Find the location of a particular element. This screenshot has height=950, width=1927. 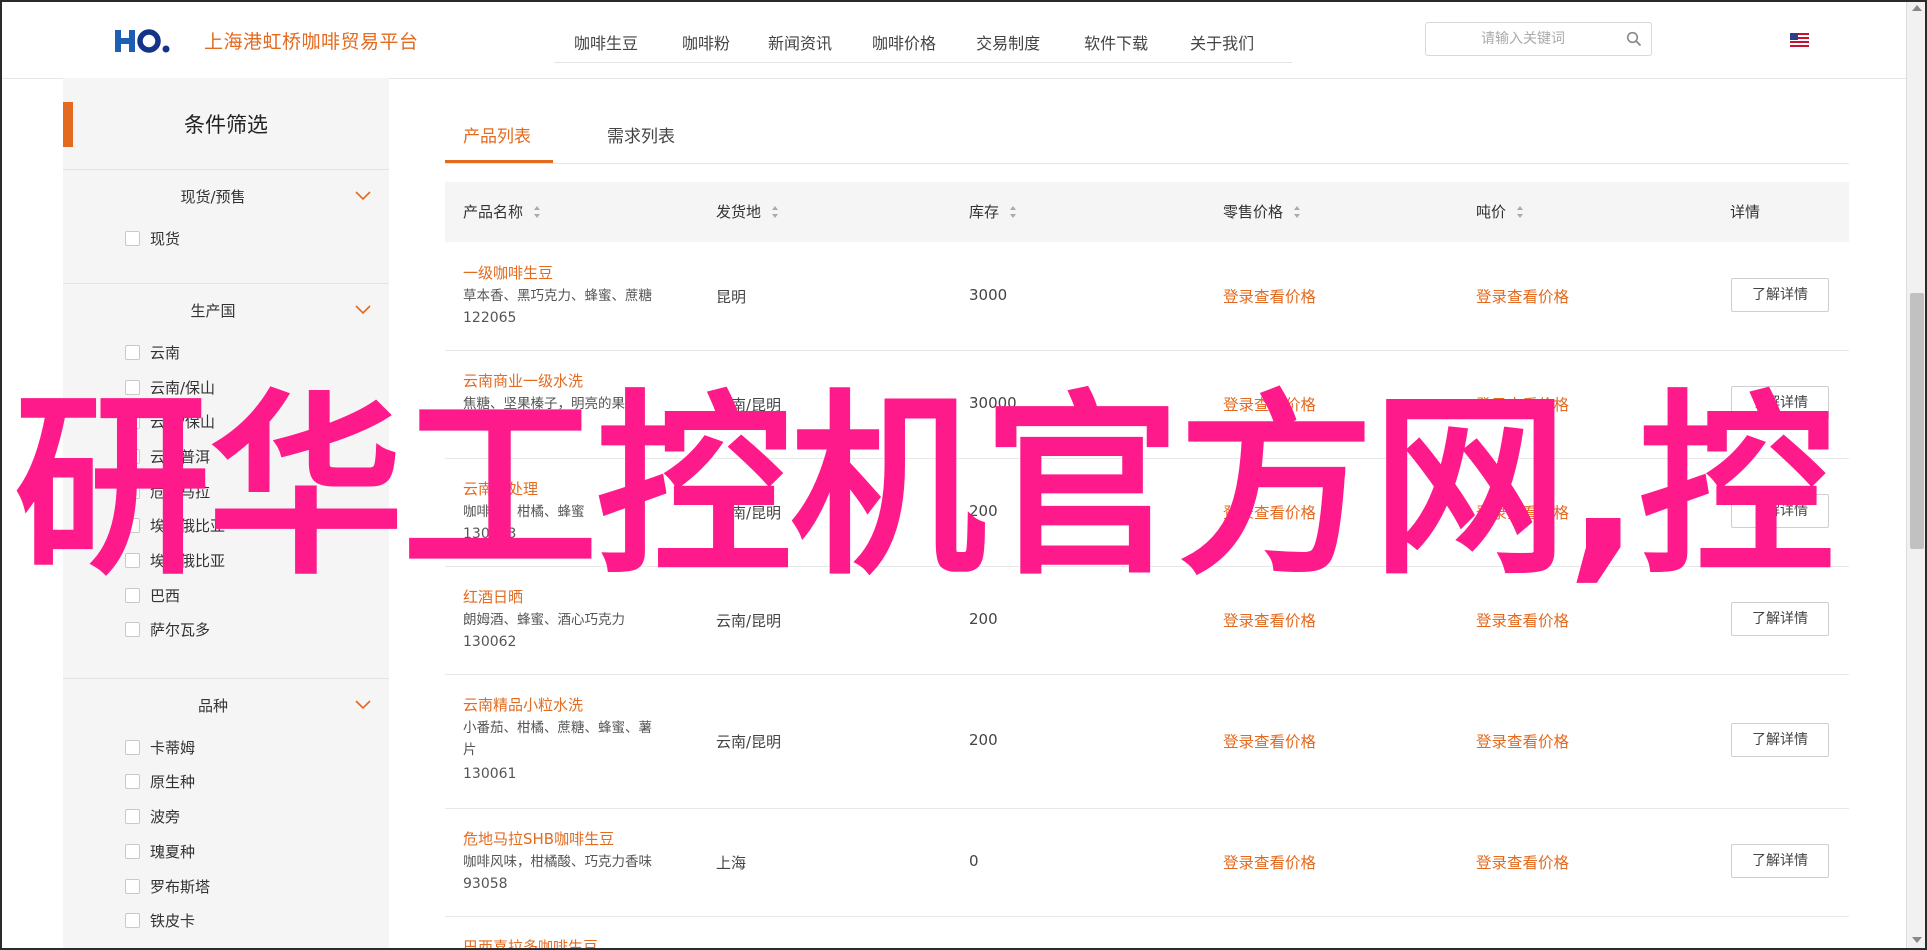

column-header-details: 详情 is located at coordinates (1745, 212).